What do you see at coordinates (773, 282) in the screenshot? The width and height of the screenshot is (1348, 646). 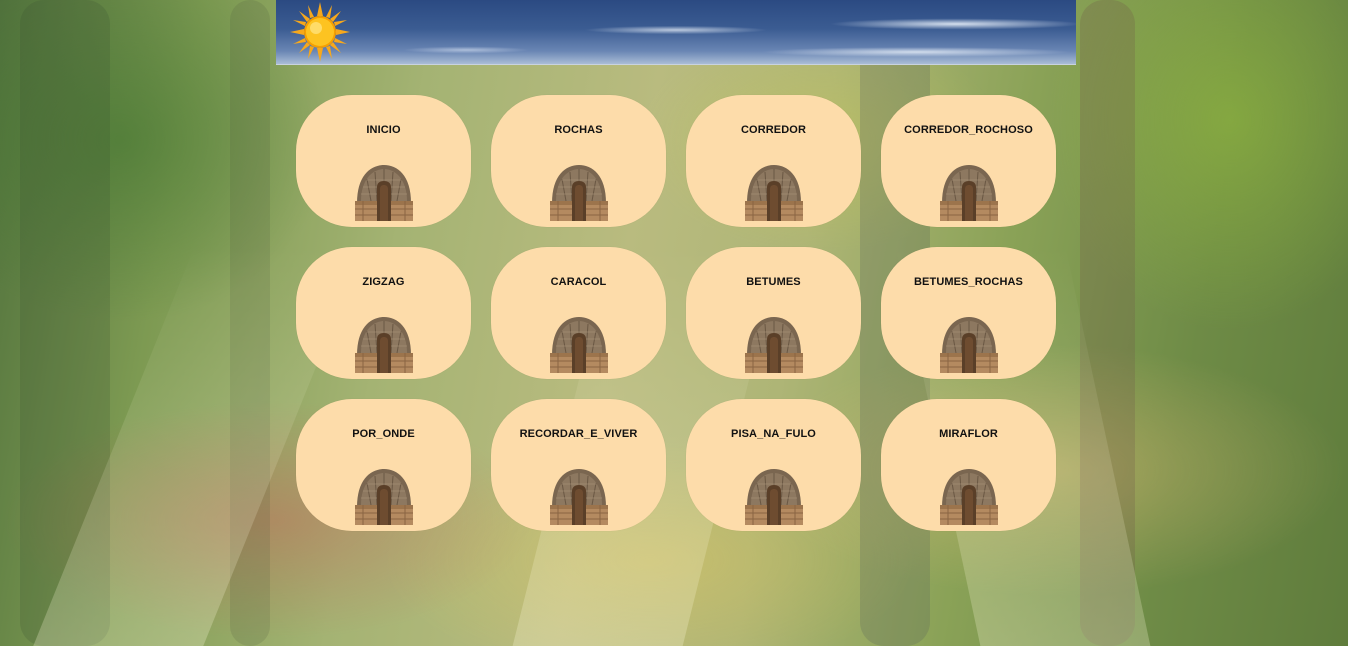 I see `track-card-label: BETUMES` at bounding box center [773, 282].